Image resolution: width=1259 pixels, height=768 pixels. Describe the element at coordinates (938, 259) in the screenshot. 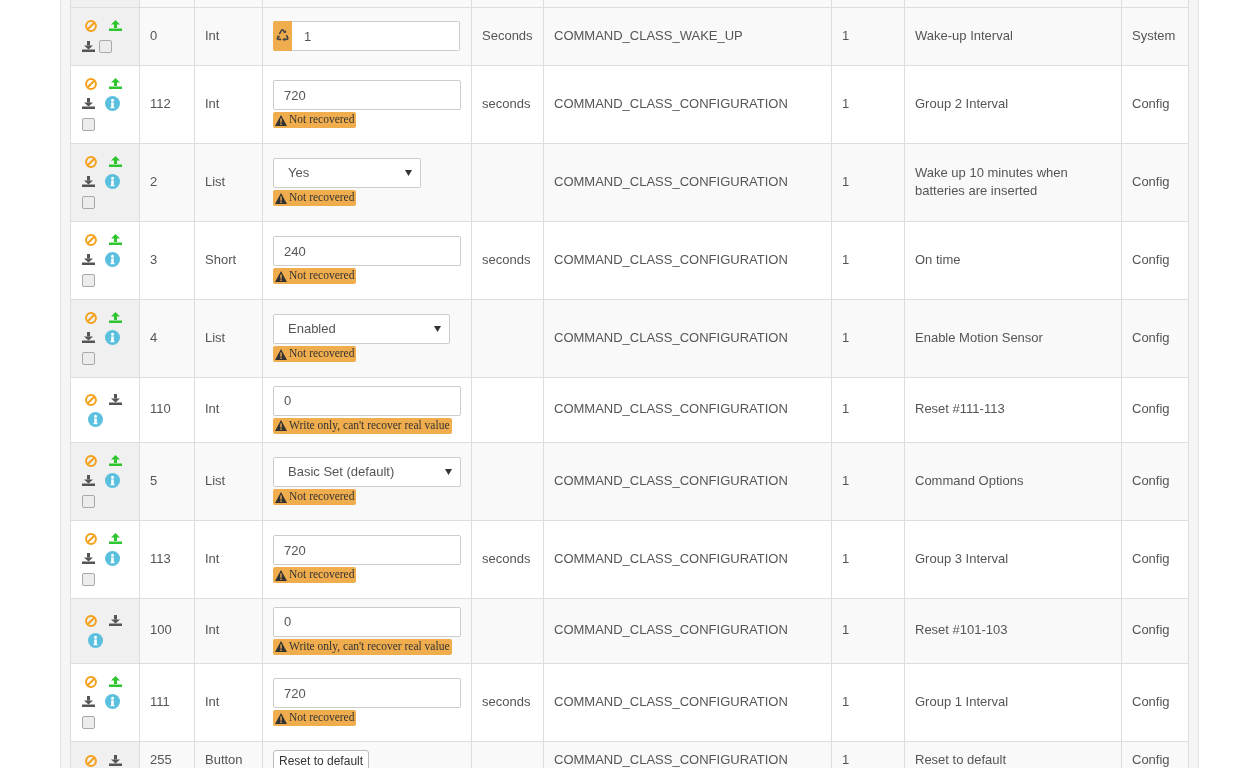

I see `parameter-label: On time` at that location.